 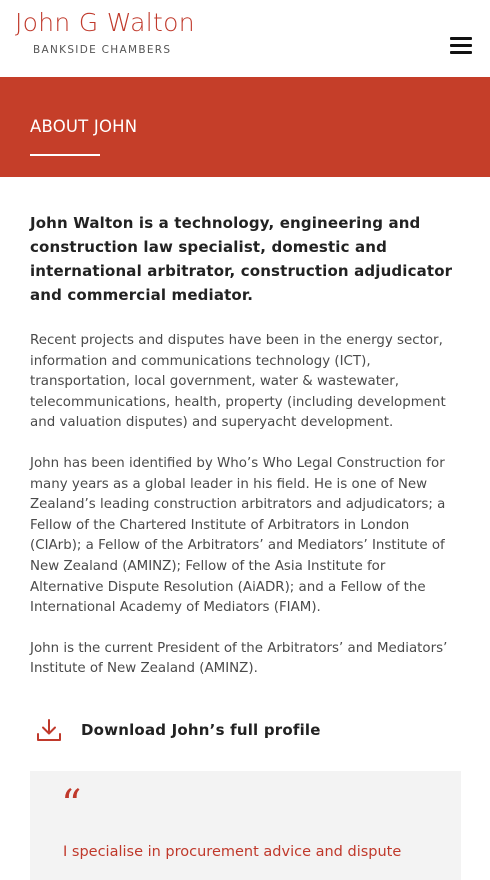 I want to click on site-header: John G Walton BANKSIDE CHAMBERS, so click(x=245, y=38).